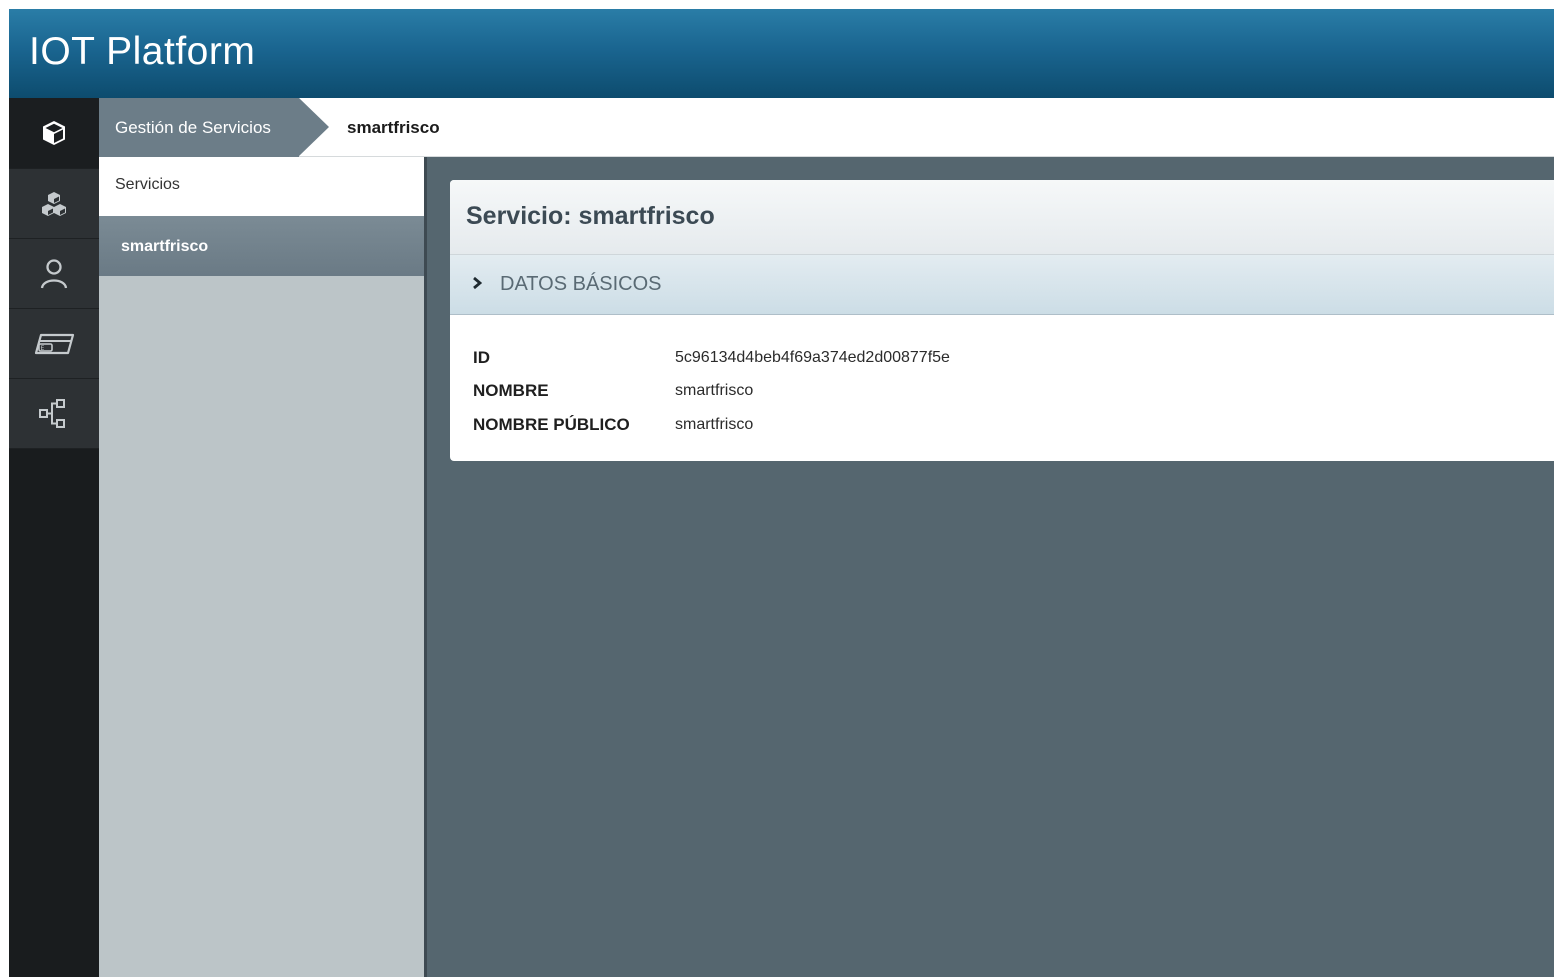 The height and width of the screenshot is (977, 1554). I want to click on breadcrumb: Gestión de Servicios smartfrisco, so click(826, 127).